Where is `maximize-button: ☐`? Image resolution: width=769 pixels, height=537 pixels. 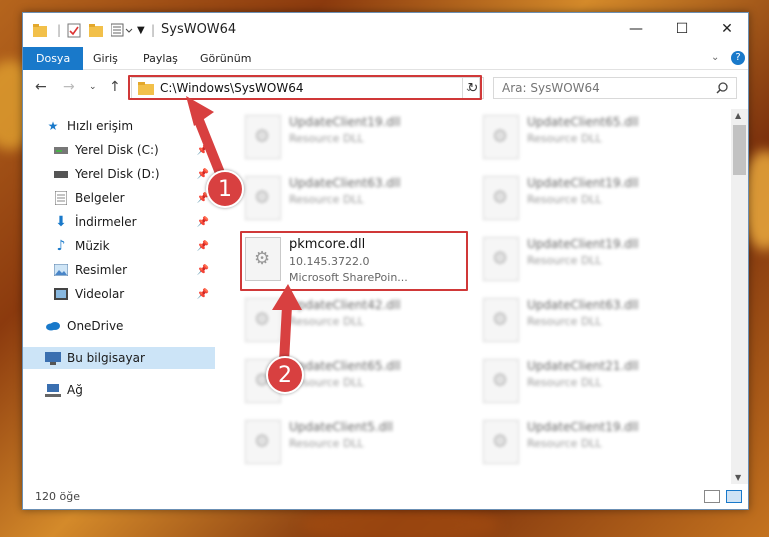
maximize-button: ☐ is located at coordinates (682, 29).